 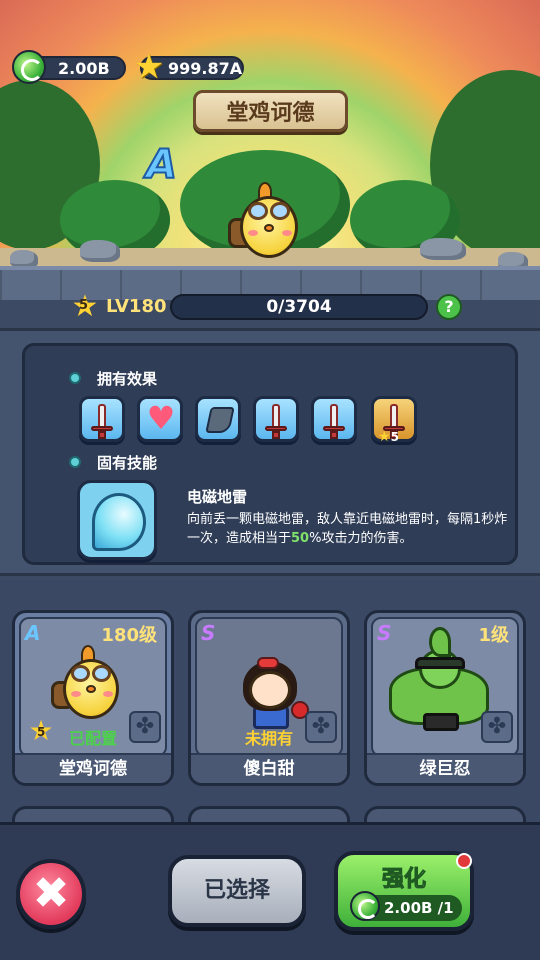 I want to click on skill-name: 电磁地雷, so click(x=217, y=497).